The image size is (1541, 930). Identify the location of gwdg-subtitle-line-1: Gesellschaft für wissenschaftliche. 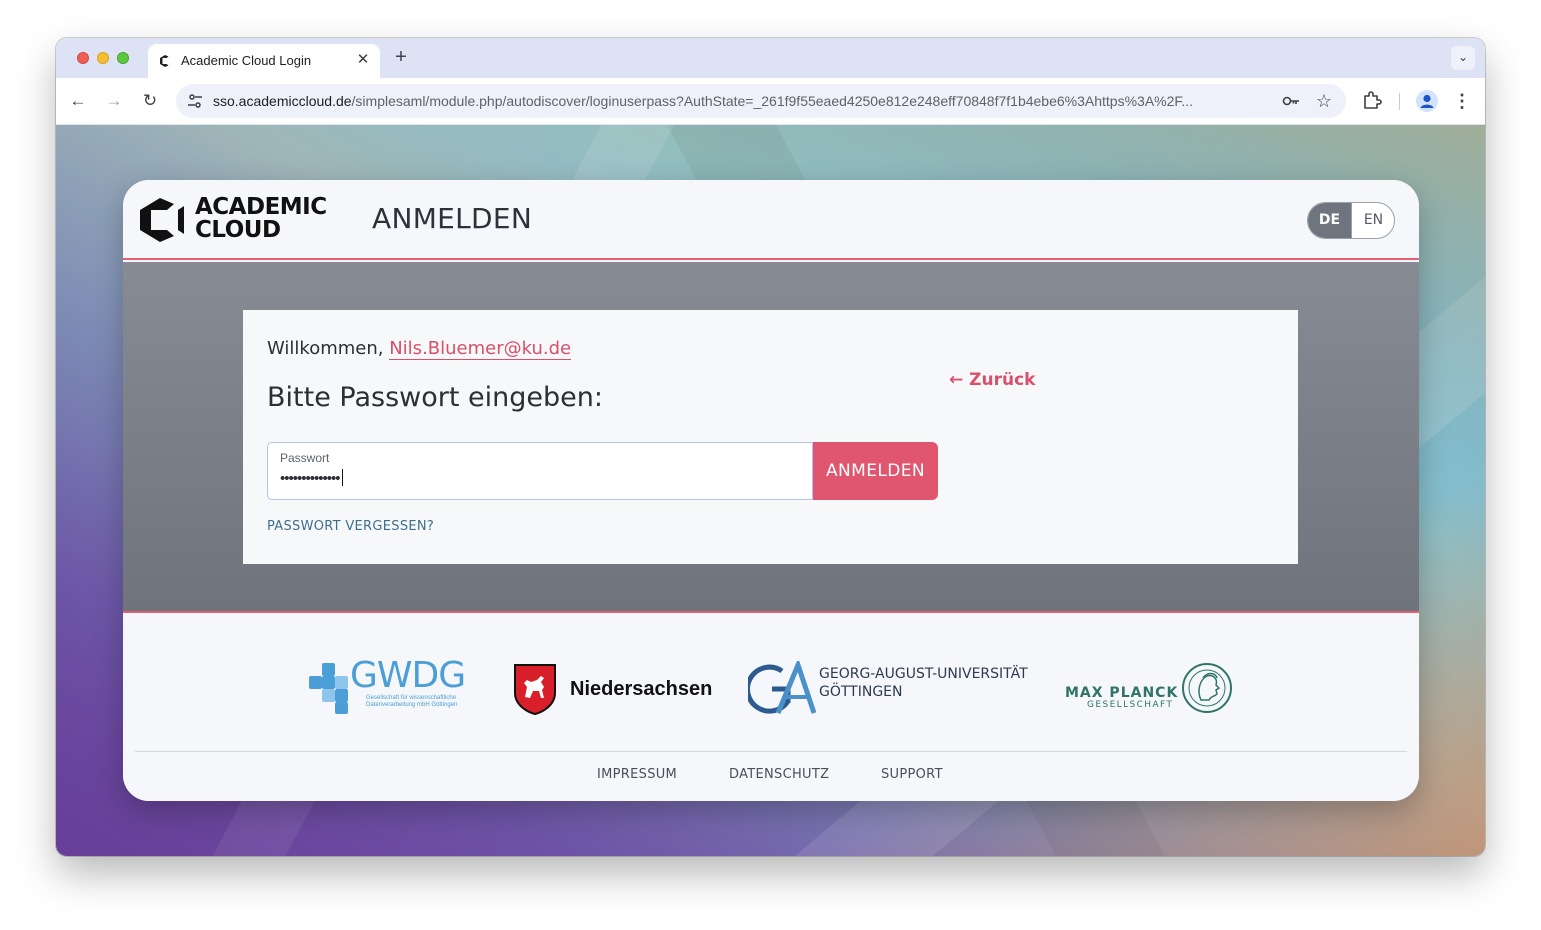
(411, 698).